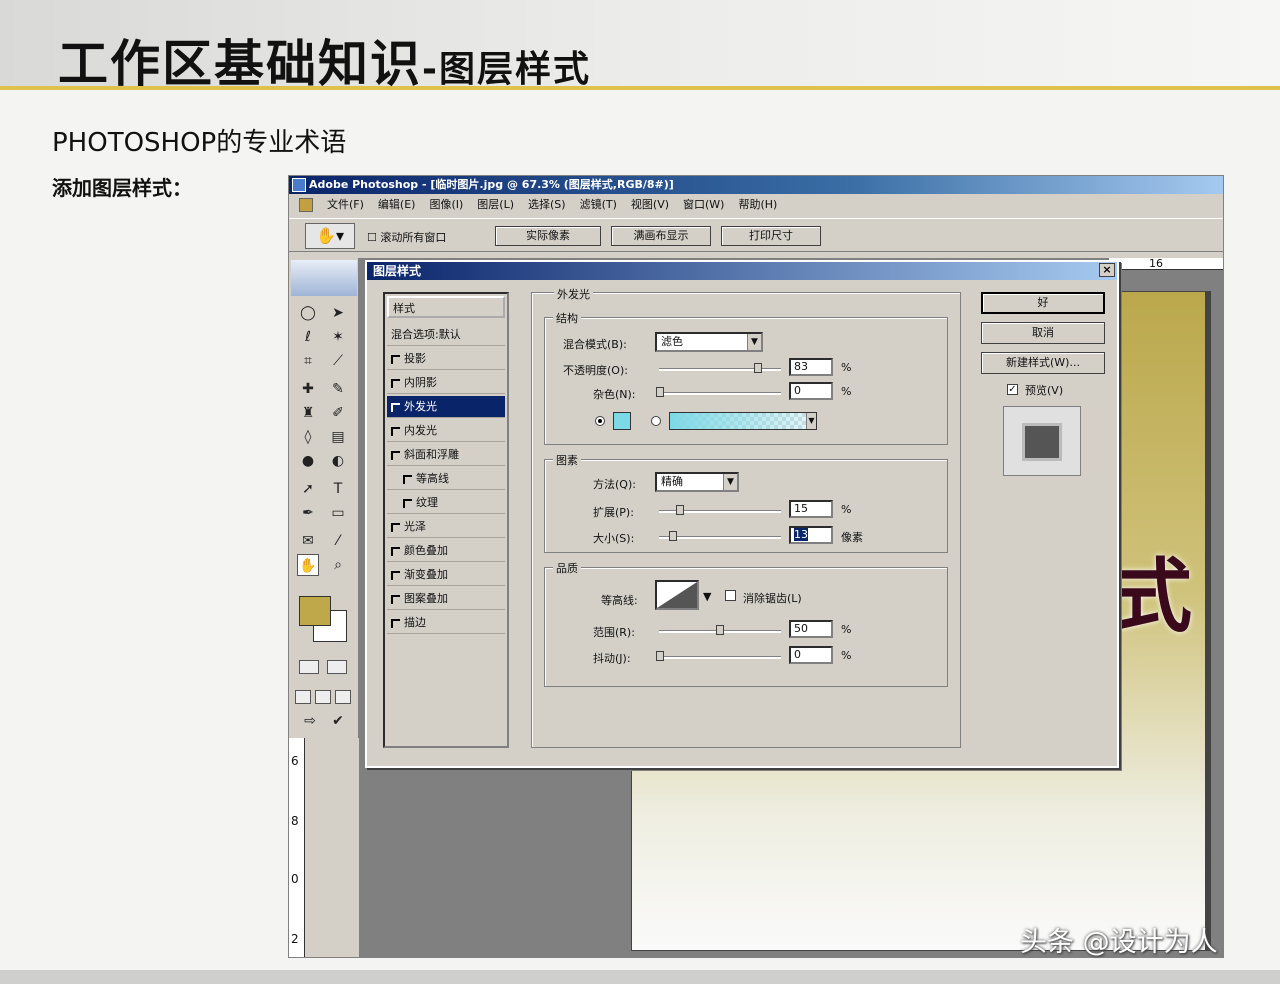  What do you see at coordinates (309, 667) in the screenshot?
I see `standard-mode-icon` at bounding box center [309, 667].